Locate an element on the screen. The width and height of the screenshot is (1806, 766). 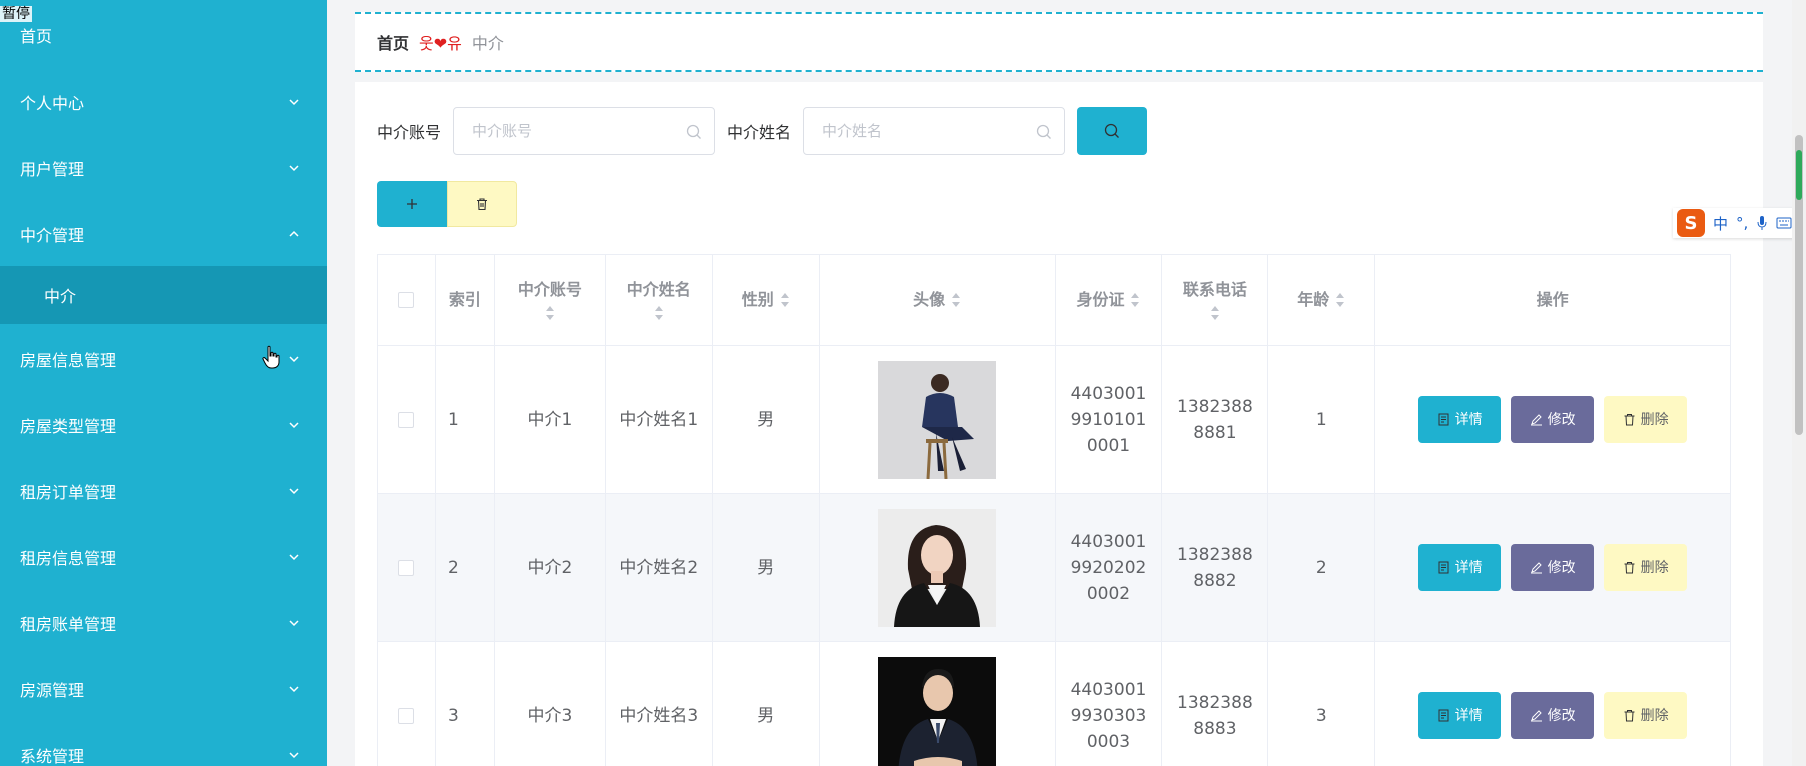
ime-punctuation-toggle: °, is located at coordinates (1742, 223).